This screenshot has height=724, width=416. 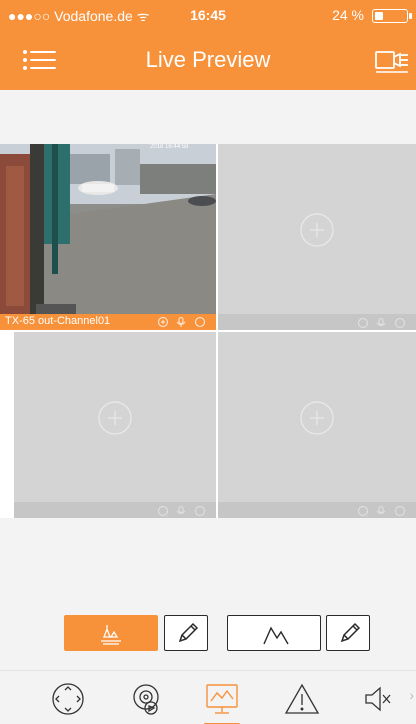 What do you see at coordinates (348, 15) in the screenshot?
I see `battery-percent: 24 %` at bounding box center [348, 15].